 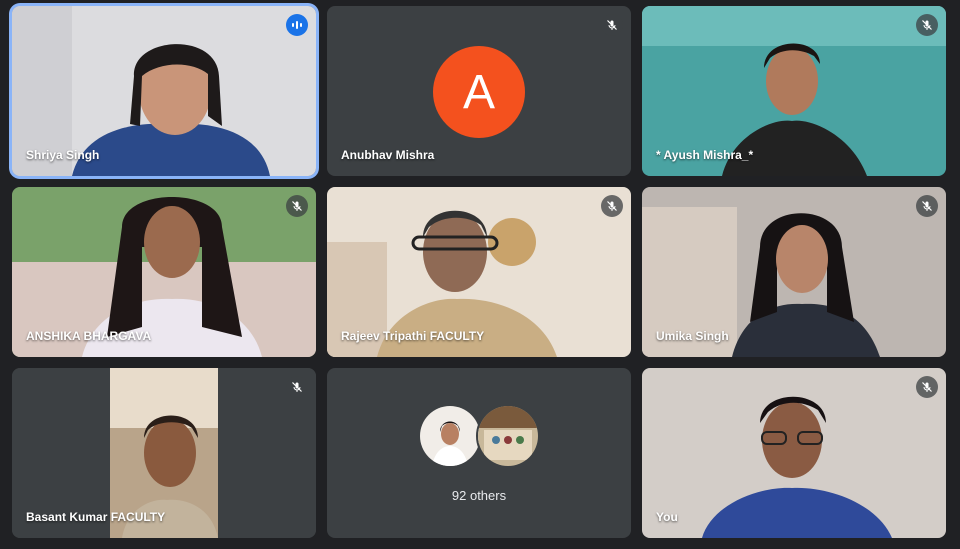 What do you see at coordinates (705, 155) in the screenshot?
I see `participant-name: * Ayush Mishra_*` at bounding box center [705, 155].